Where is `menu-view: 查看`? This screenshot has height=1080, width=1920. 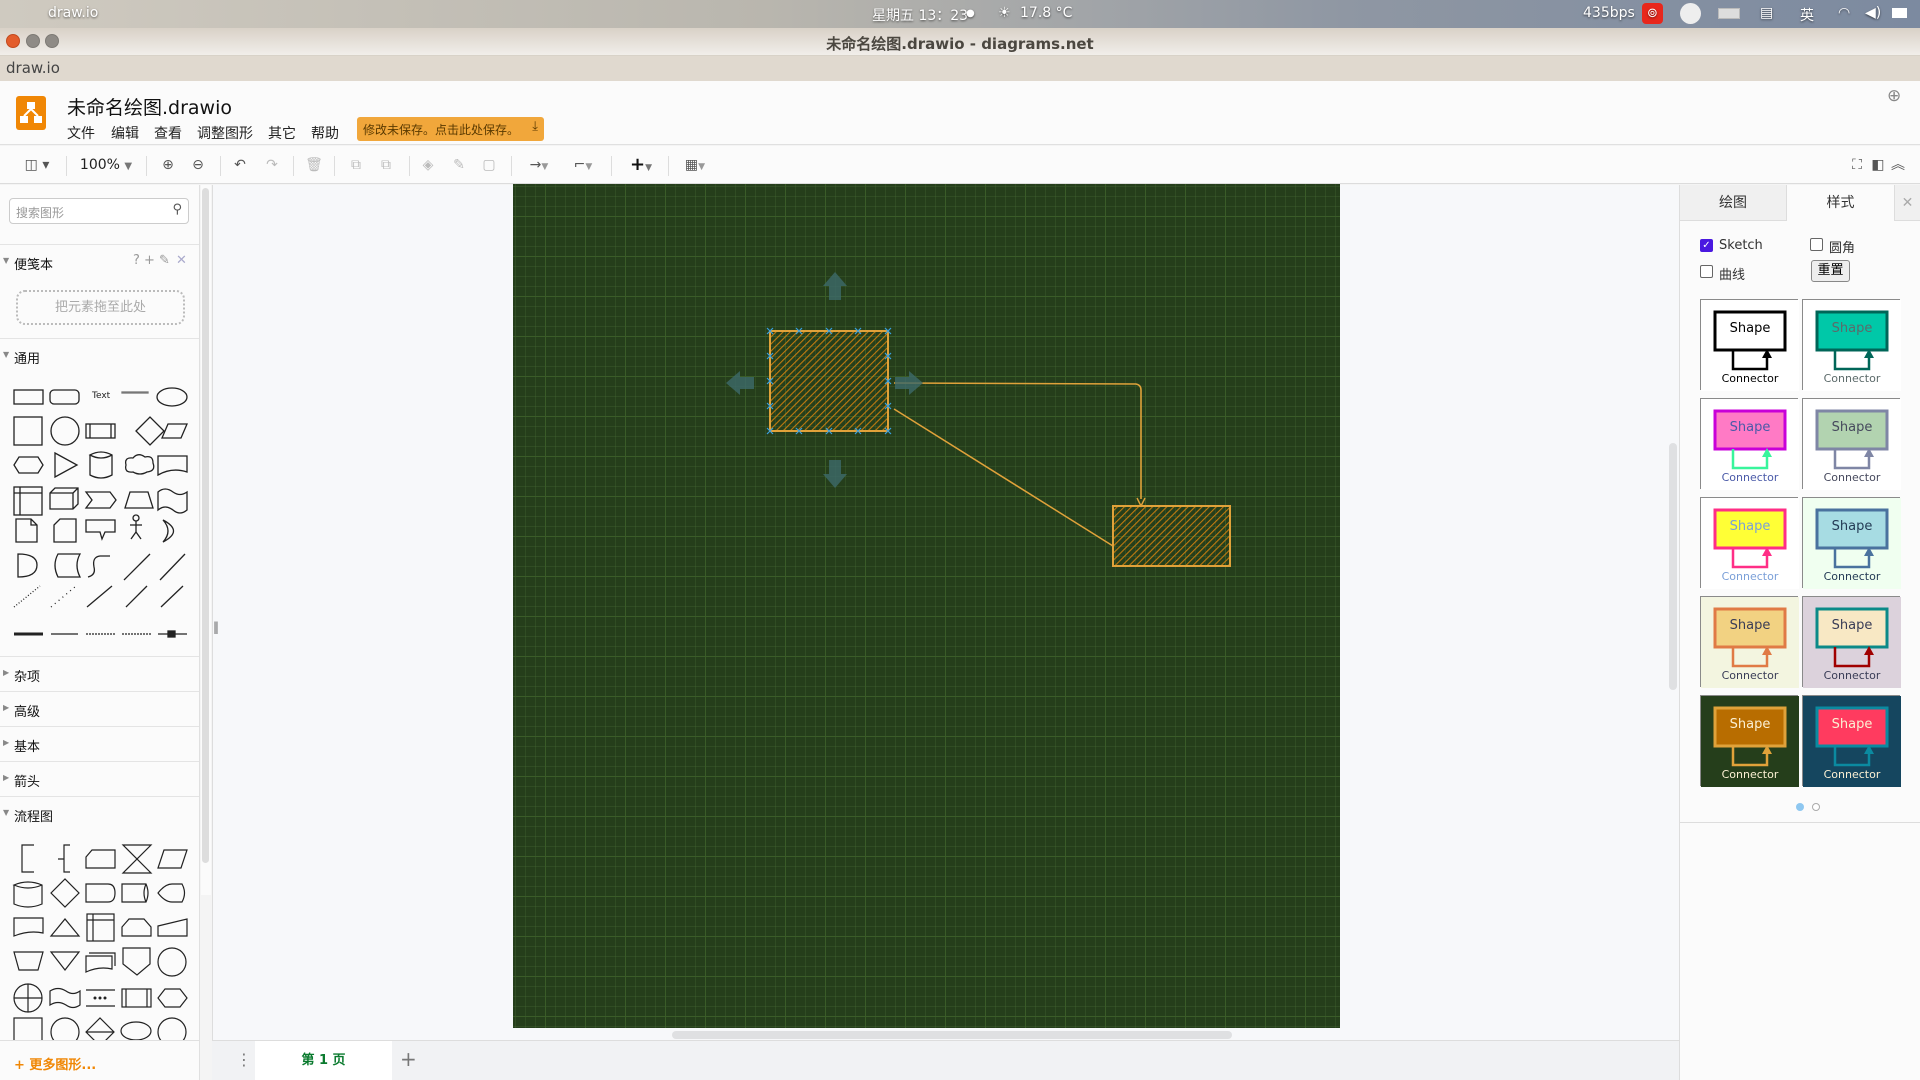 menu-view: 查看 is located at coordinates (168, 133).